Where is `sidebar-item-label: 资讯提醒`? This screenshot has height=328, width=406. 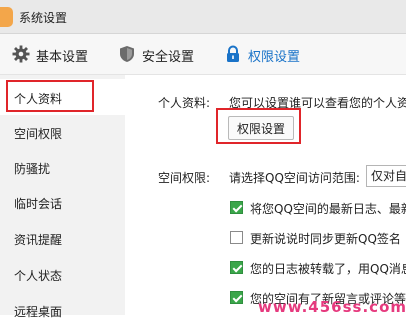 sidebar-item-label: 资讯提醒 is located at coordinates (38, 240).